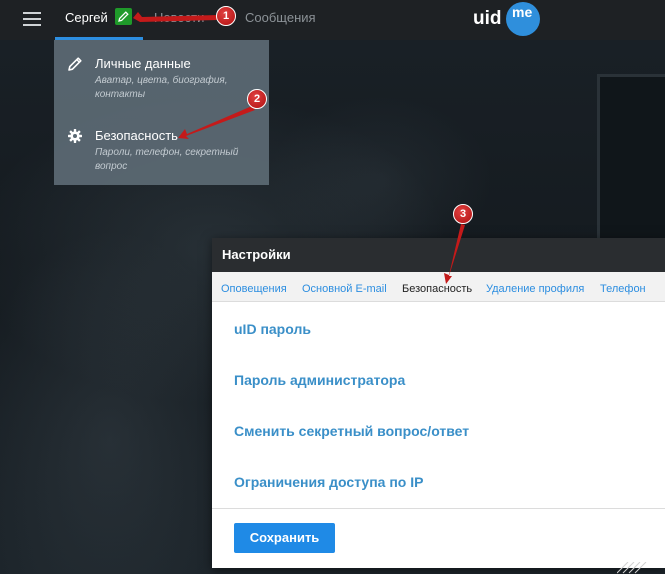 The width and height of the screenshot is (665, 574). I want to click on callout-badge-3: 3, so click(463, 214).